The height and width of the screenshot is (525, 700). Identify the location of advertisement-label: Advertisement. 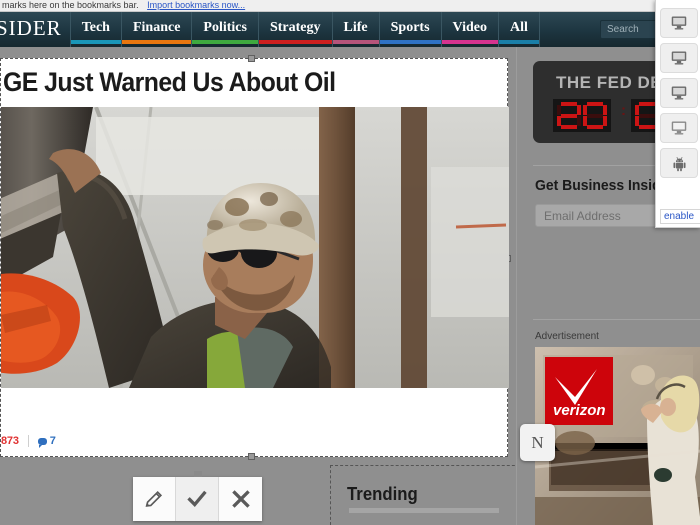
(567, 336).